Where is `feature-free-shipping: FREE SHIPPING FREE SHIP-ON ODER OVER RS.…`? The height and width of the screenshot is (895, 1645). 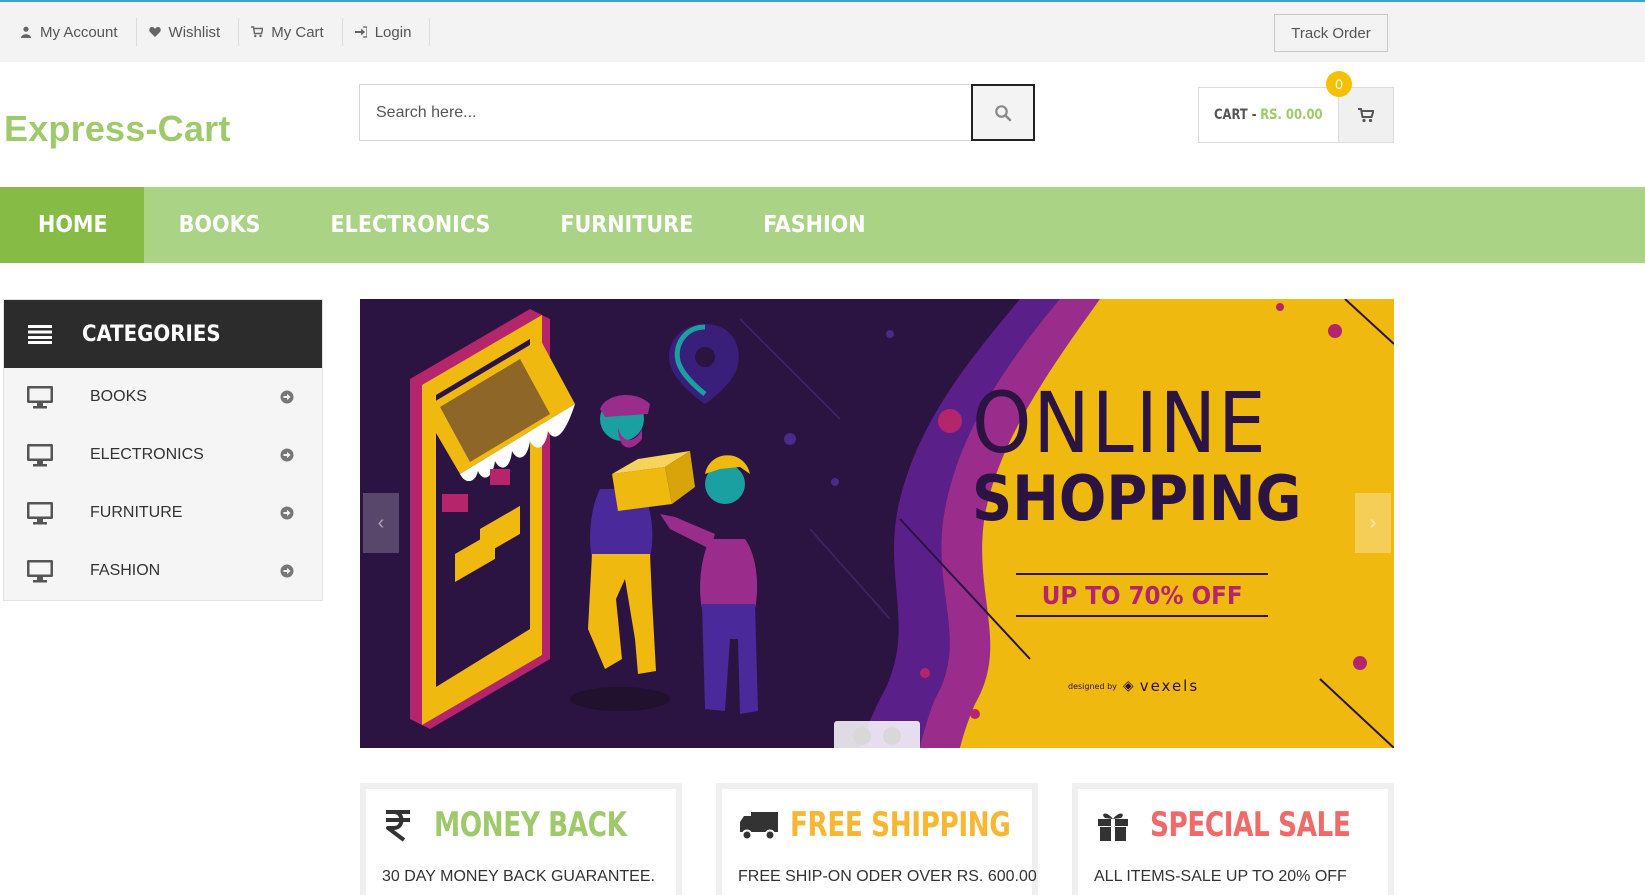
feature-free-shipping: FREE SHIPPING FREE SHIP-ON ODER OVER RS.… is located at coordinates (877, 839).